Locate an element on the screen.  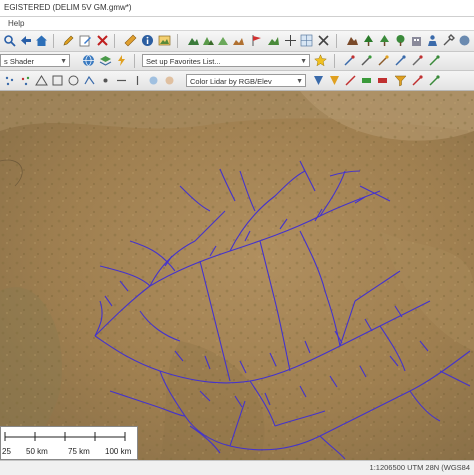
layers-icon is located at coordinates (105, 60).